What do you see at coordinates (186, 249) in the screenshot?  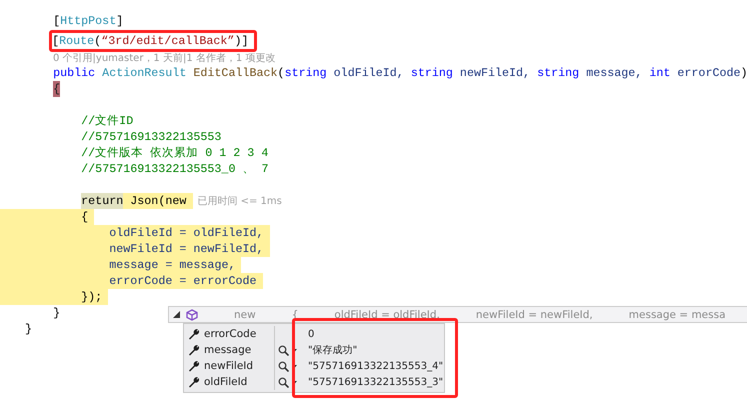 I see `code-line: newFileId = newFileId,` at bounding box center [186, 249].